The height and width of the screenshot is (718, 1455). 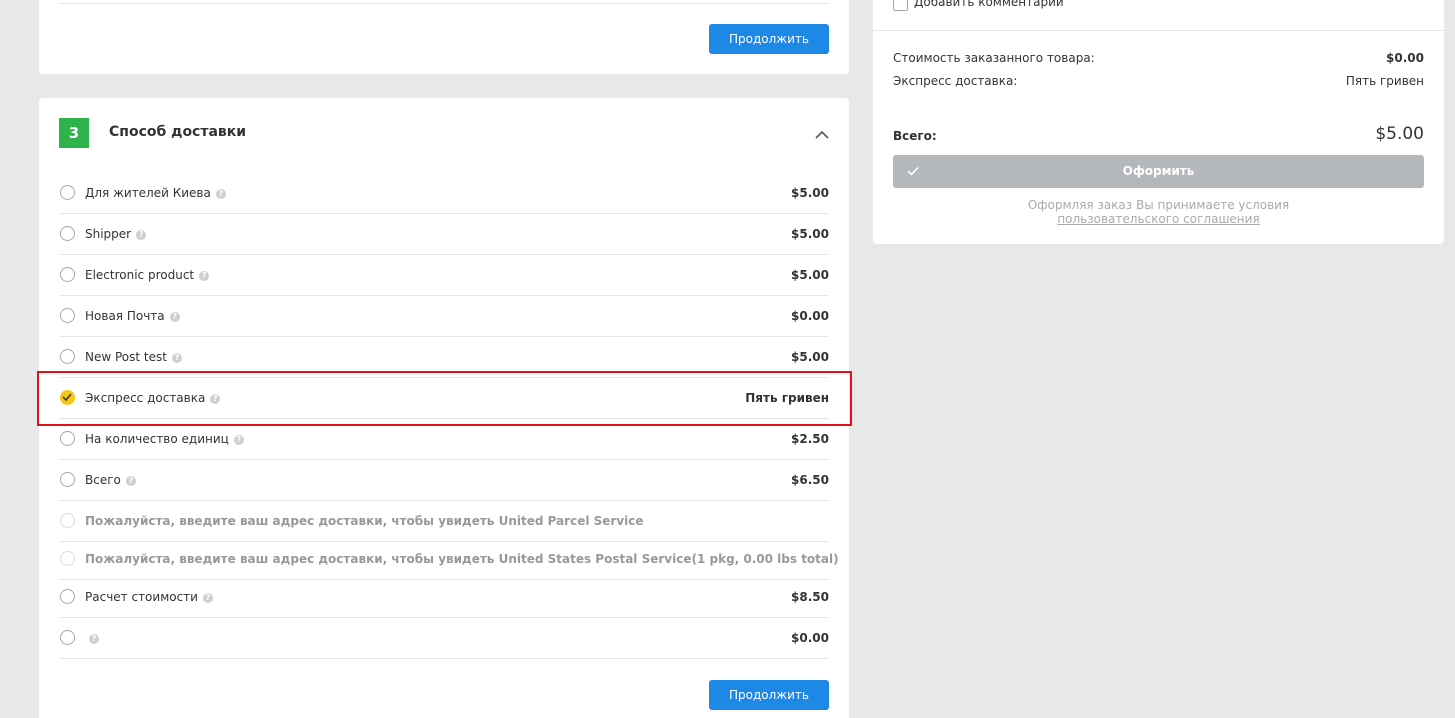 I want to click on items-cost-label: Стоимость заказанного товара:, so click(x=994, y=58).